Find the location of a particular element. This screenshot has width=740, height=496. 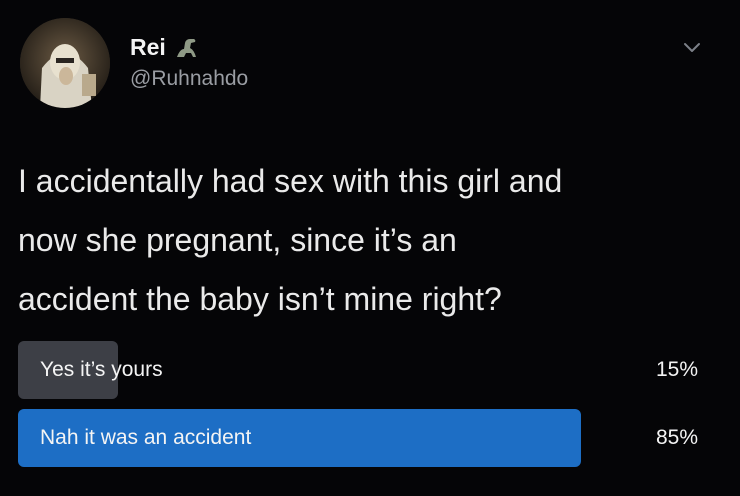

name-row: Rei is located at coordinates (165, 47).